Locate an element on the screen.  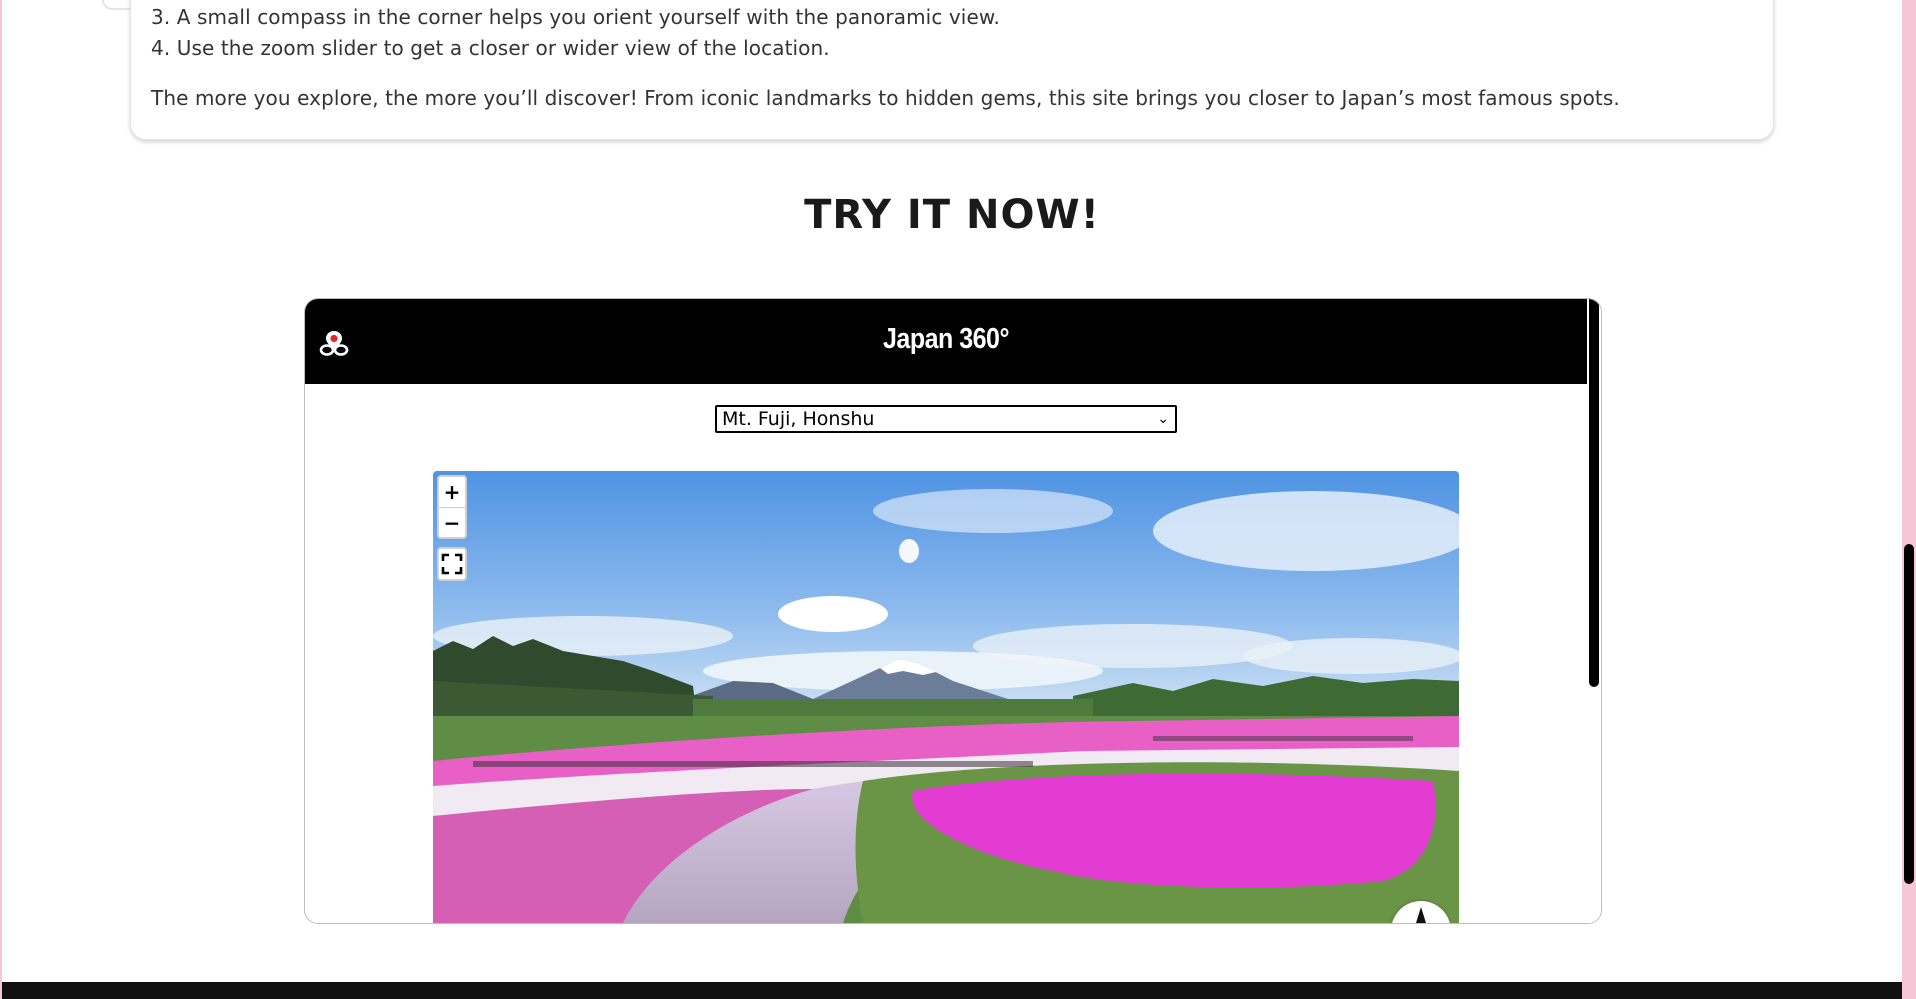
fullscreen-icon is located at coordinates (452, 564).